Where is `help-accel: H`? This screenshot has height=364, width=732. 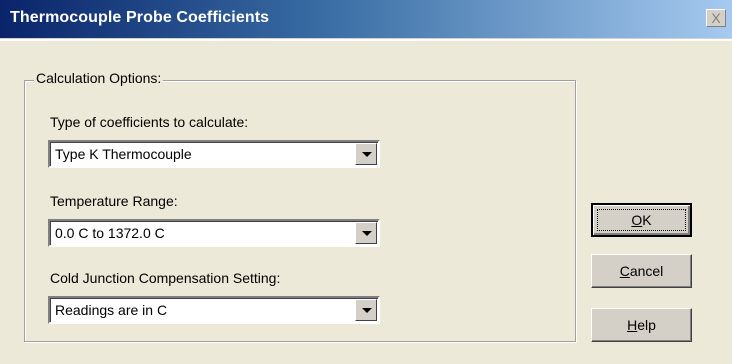
help-accel: H is located at coordinates (632, 325).